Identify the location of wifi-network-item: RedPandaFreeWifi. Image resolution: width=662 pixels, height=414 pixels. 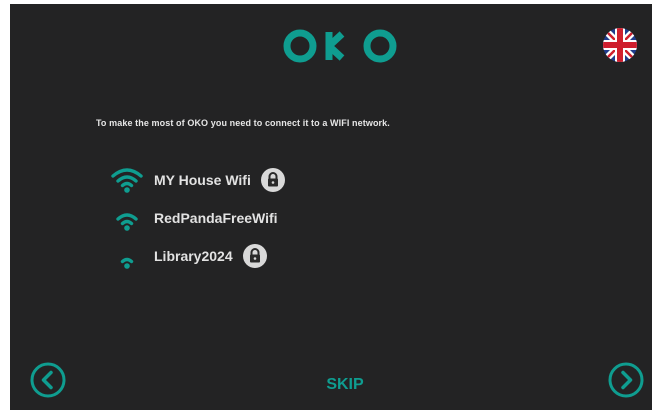
(194, 218).